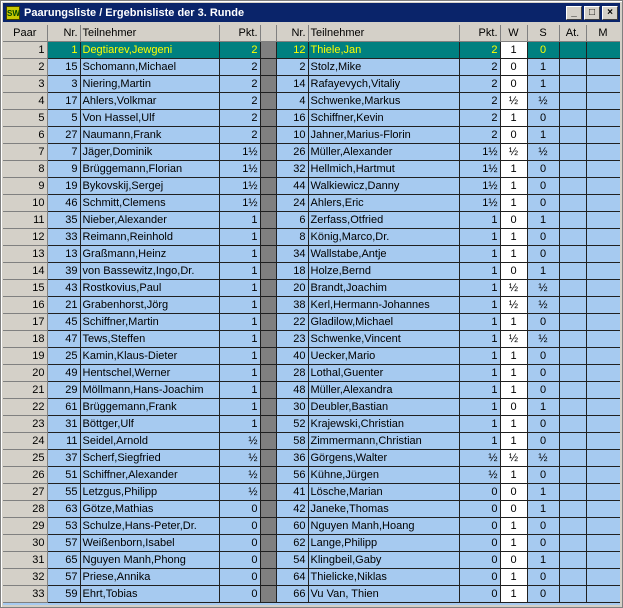  Describe the element at coordinates (514, 407) in the screenshot. I see `white-result-cell: 0` at that location.